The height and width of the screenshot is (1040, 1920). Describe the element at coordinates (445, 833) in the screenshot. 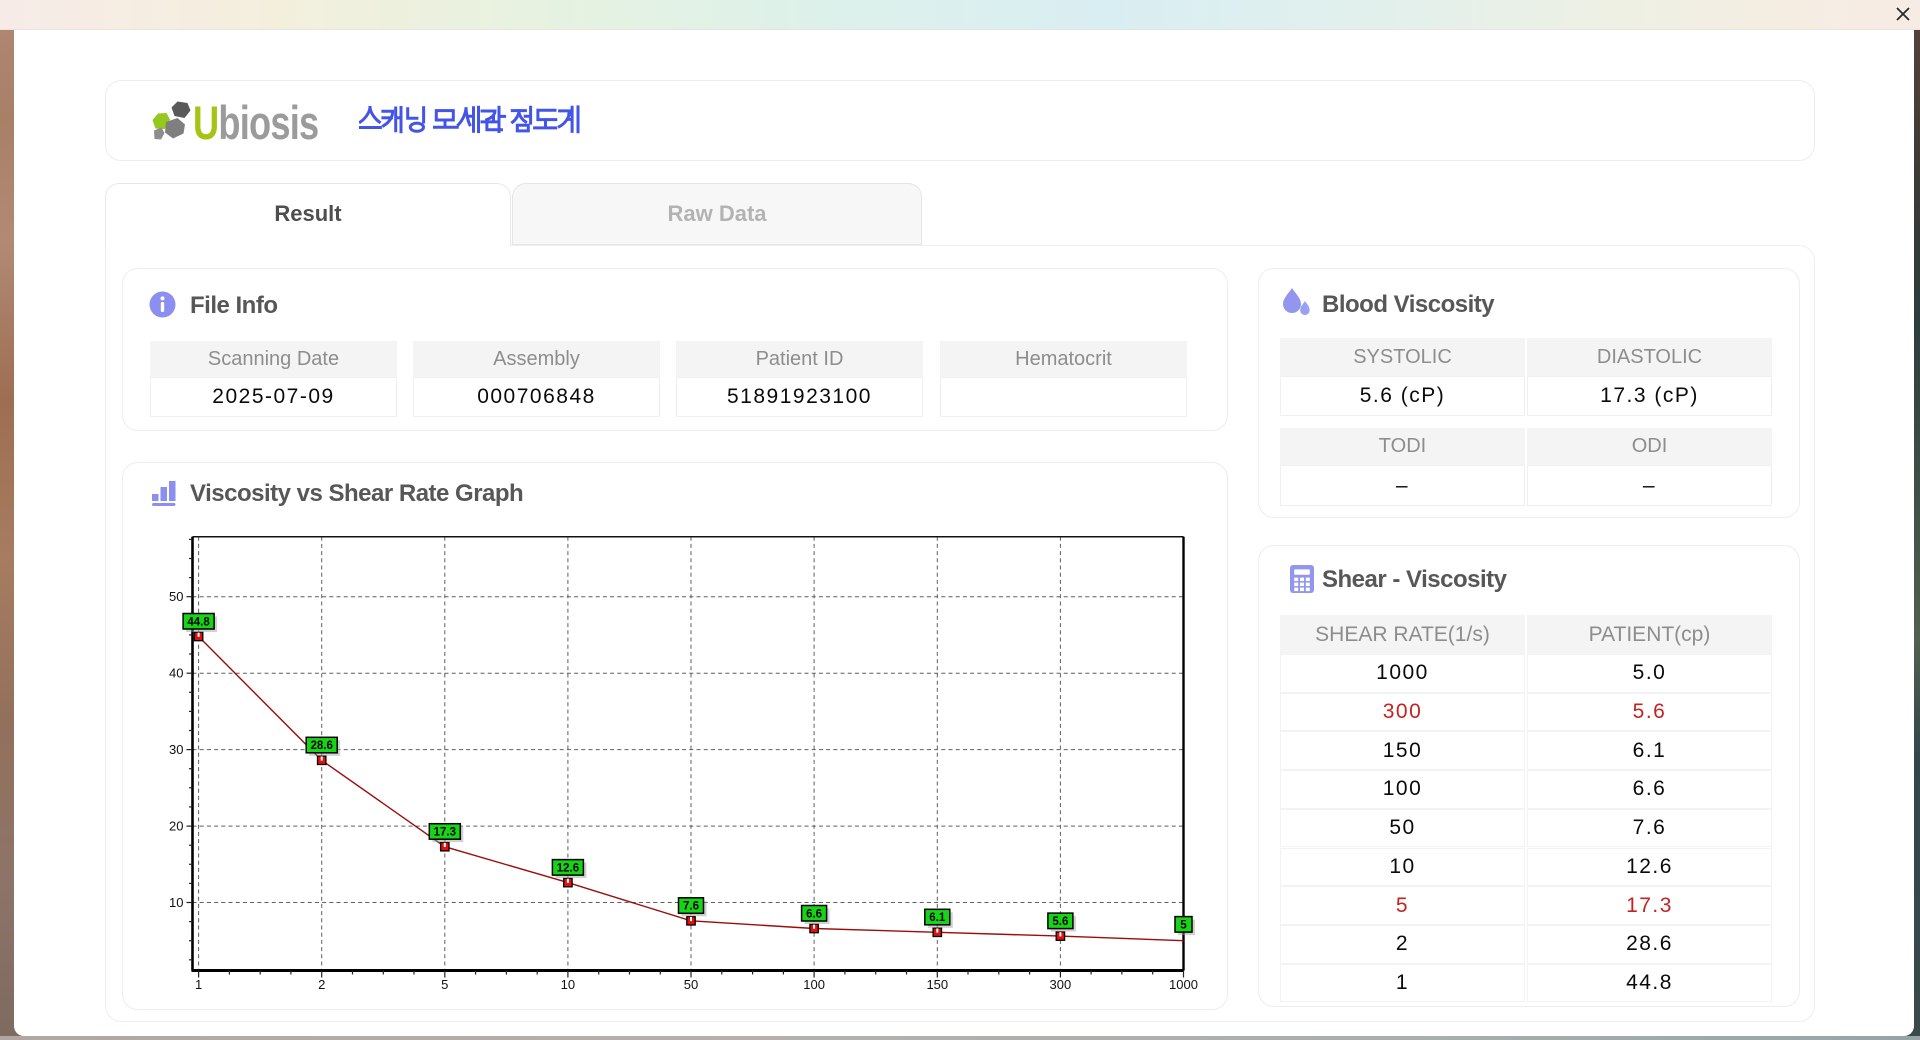

I see `svg-text: 17.3` at that location.